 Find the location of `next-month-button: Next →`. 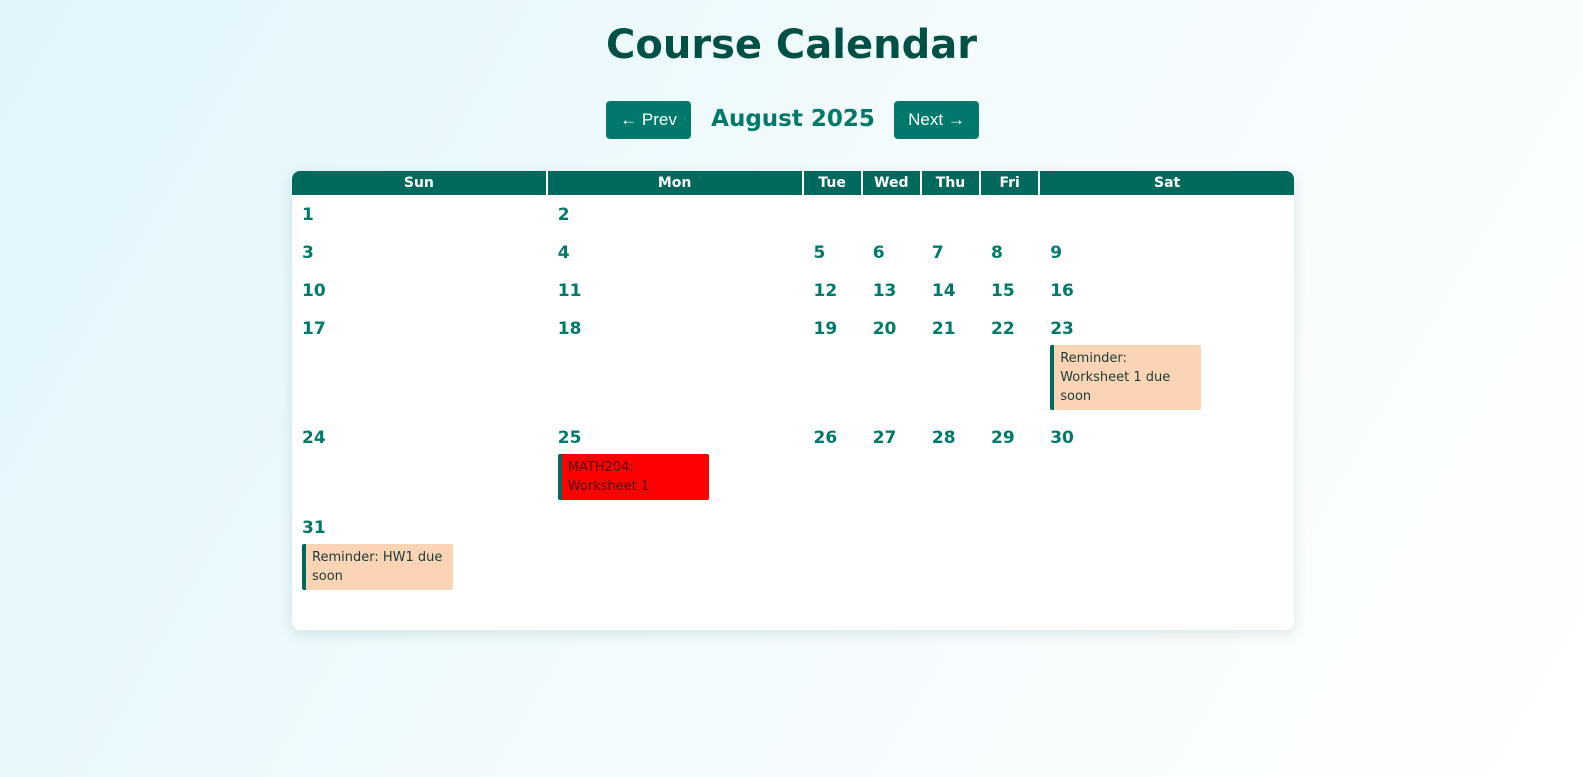

next-month-button: Next → is located at coordinates (936, 120).